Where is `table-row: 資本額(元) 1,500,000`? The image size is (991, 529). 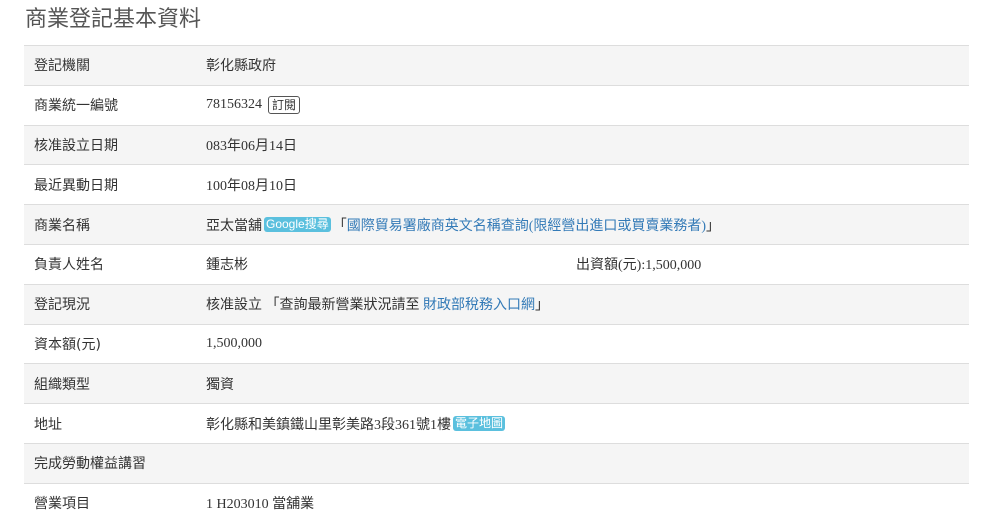 table-row: 資本額(元) 1,500,000 is located at coordinates (496, 343).